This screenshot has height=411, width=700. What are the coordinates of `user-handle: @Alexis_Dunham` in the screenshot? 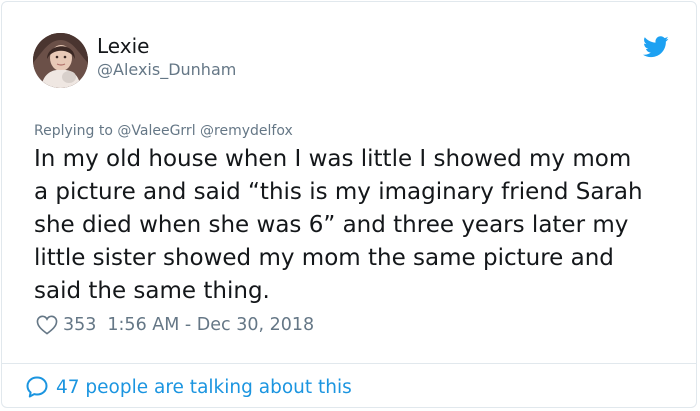 It's located at (166, 70).